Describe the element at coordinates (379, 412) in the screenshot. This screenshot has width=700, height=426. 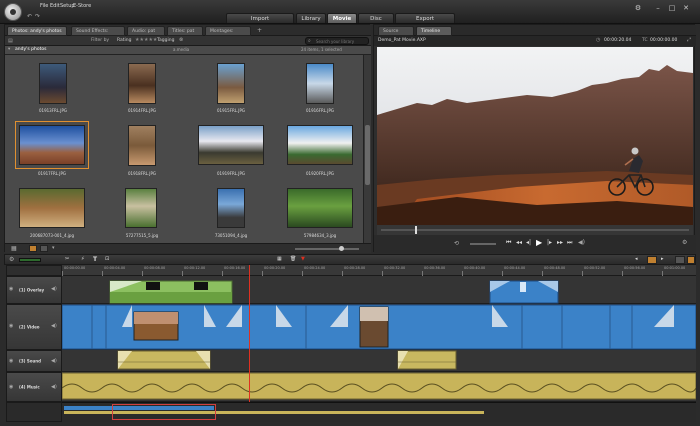
I see `timeline-navigator` at that location.